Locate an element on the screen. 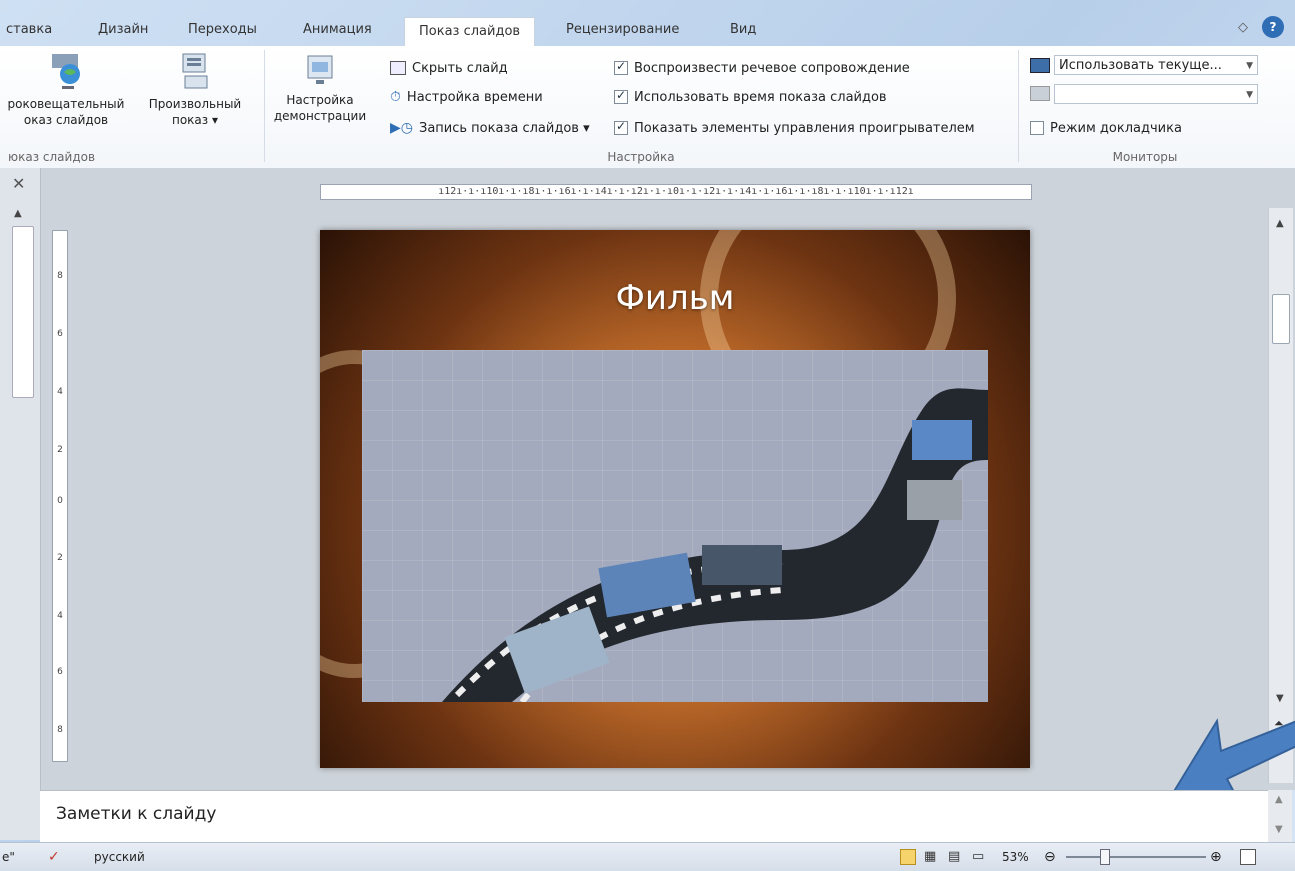  record-show-button: ▶◷ Запись показа слайдов ▾ is located at coordinates (490, 128).